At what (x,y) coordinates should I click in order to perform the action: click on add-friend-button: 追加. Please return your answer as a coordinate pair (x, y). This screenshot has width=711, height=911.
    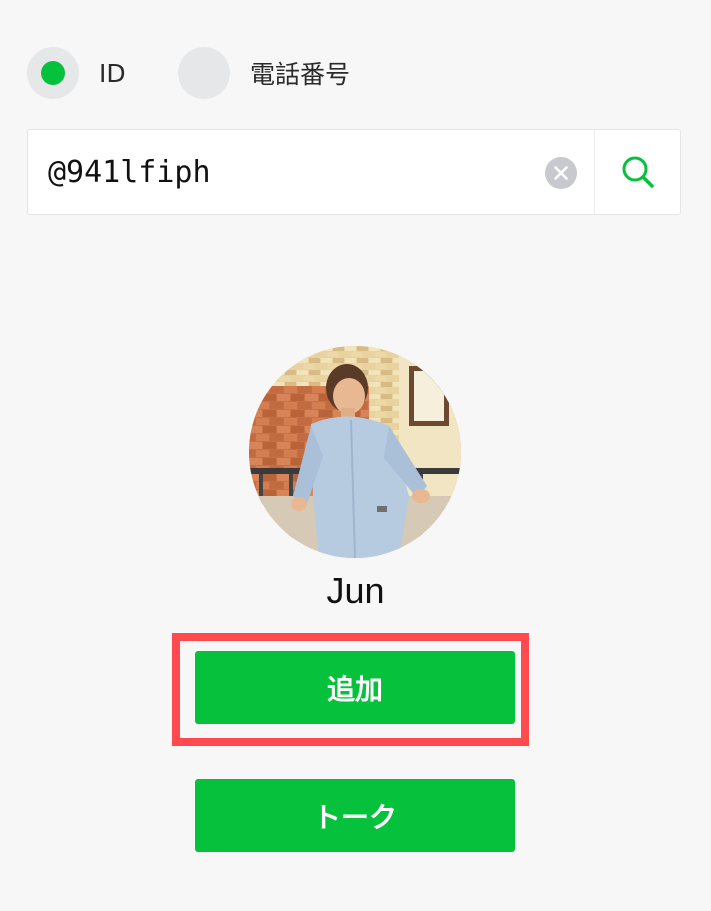
    Looking at the image, I should click on (355, 687).